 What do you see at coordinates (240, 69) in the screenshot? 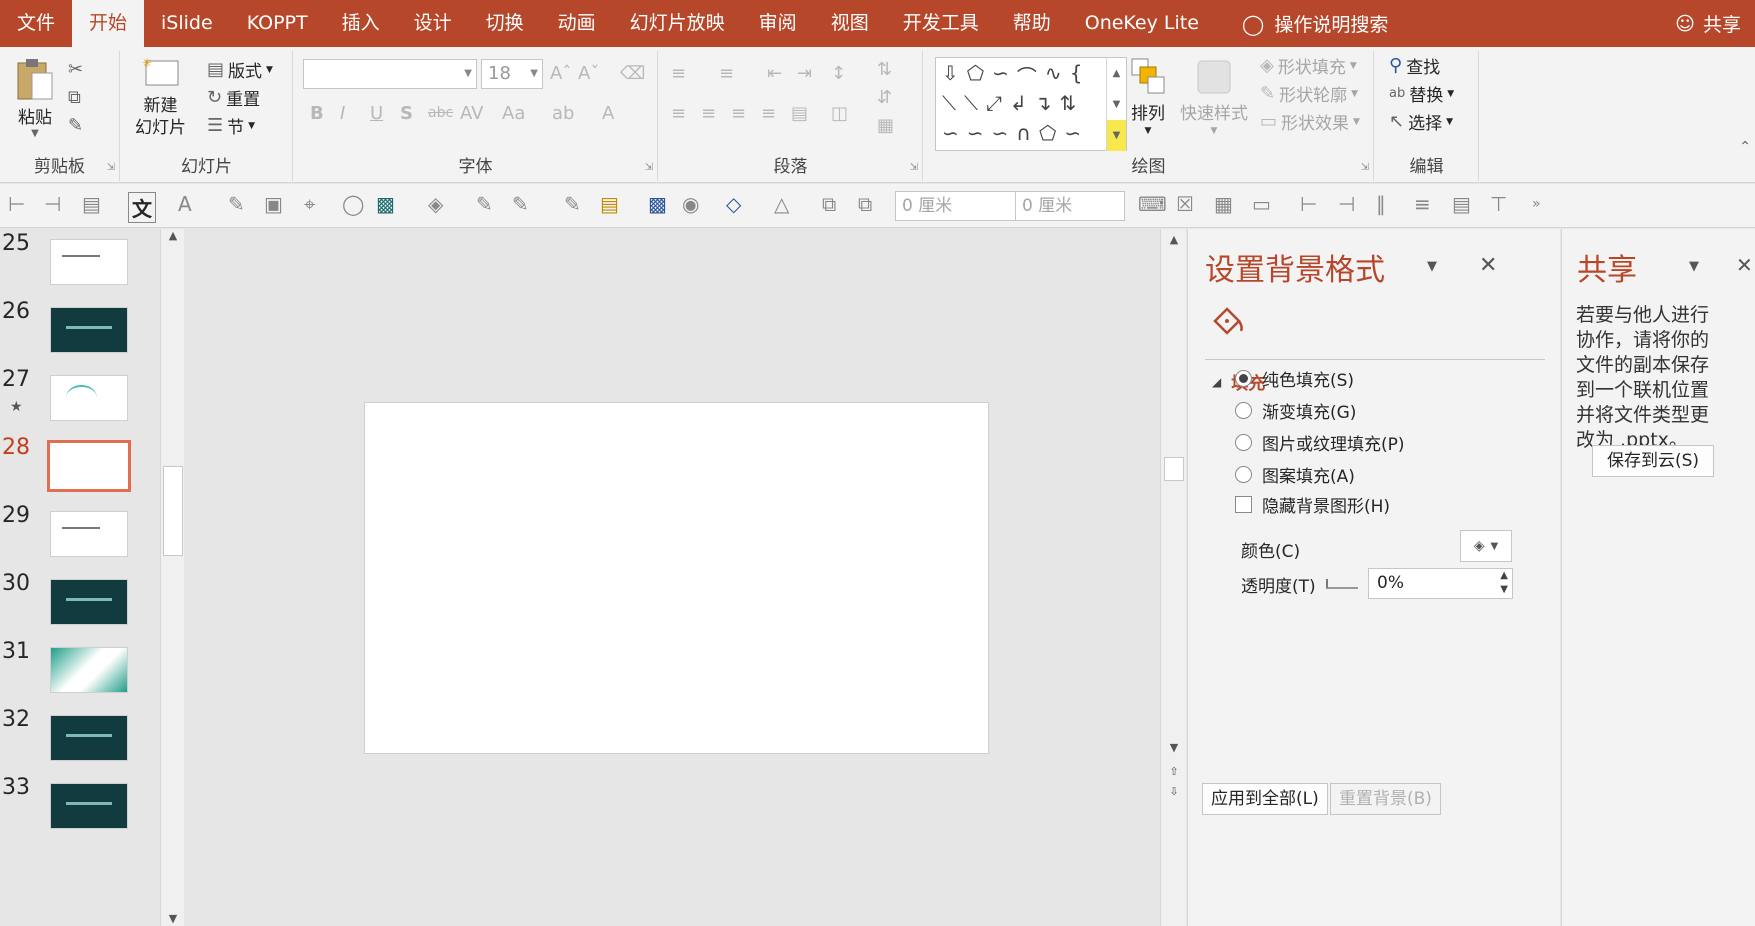
I see `layout-button: ▤ 版式 ▼` at bounding box center [240, 69].